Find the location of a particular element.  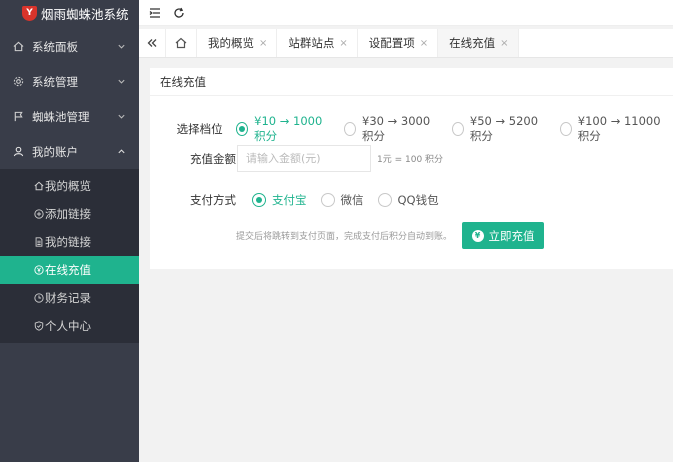

method-label: 支付方式 is located at coordinates (213, 200).